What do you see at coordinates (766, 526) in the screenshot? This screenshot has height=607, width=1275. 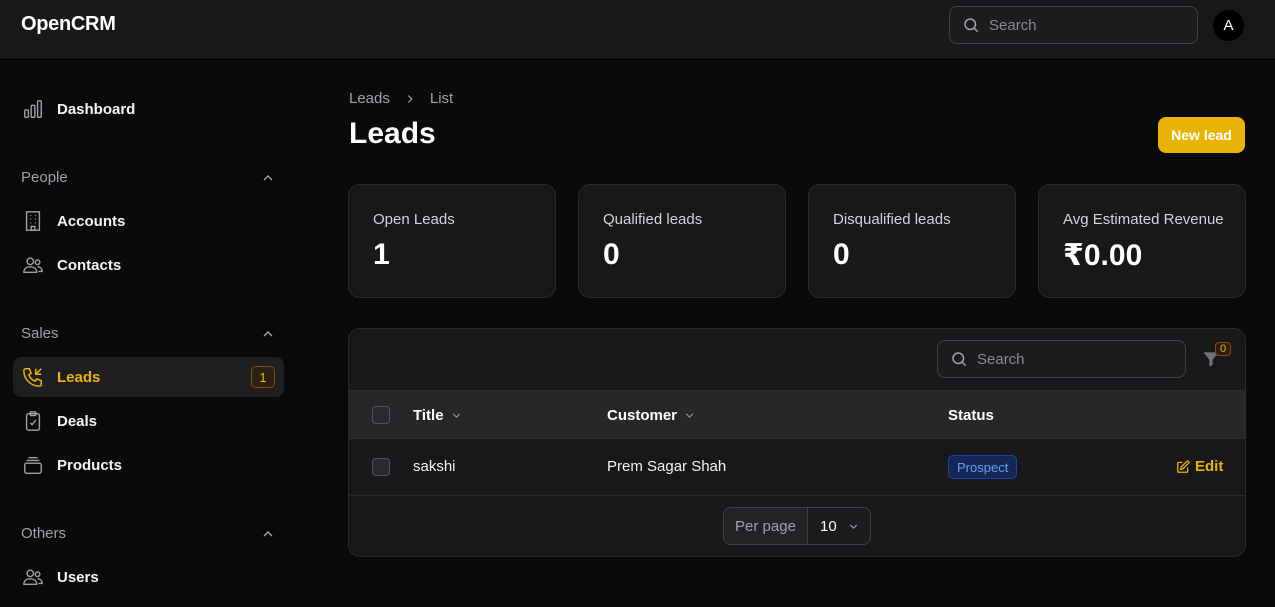 I see `per-page-label: Per page` at bounding box center [766, 526].